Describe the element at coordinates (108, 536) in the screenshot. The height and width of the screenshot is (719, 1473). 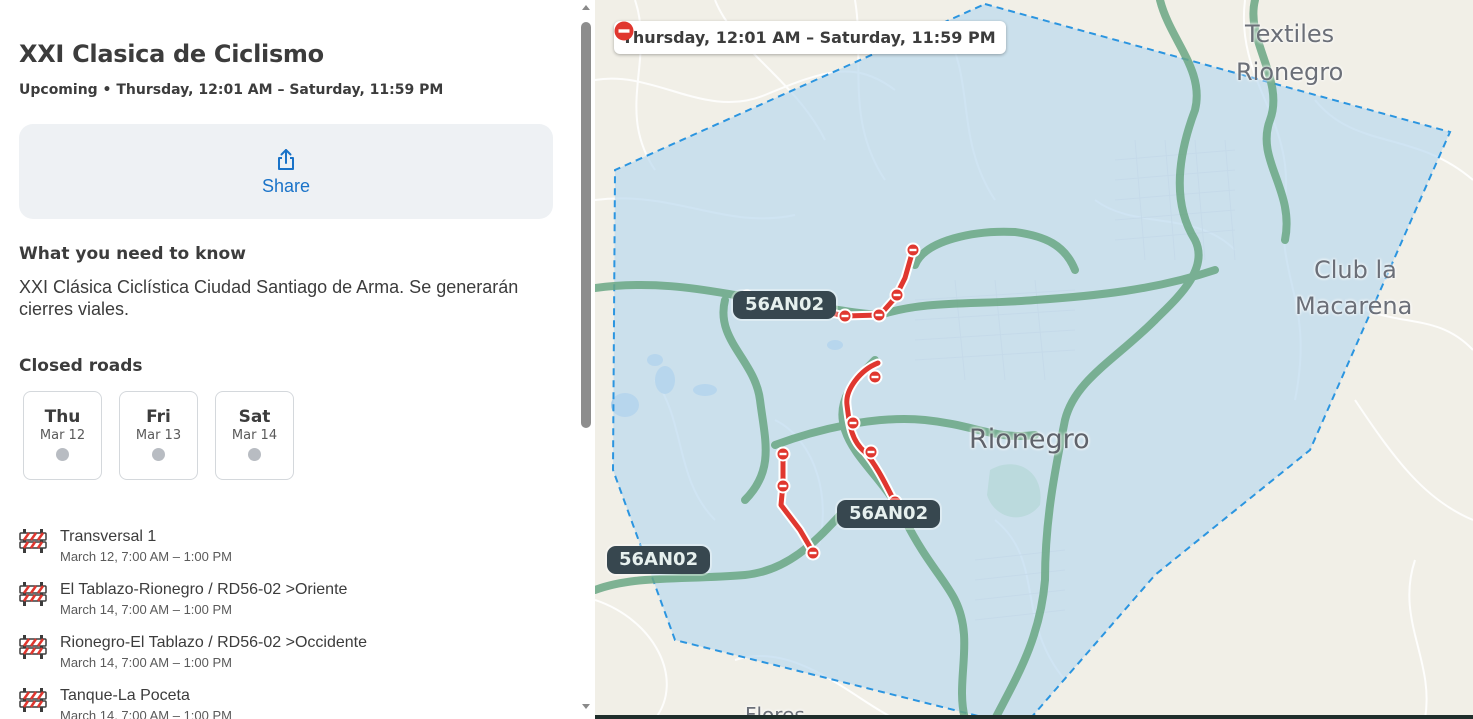
I see `road-name: Transversal 1` at that location.